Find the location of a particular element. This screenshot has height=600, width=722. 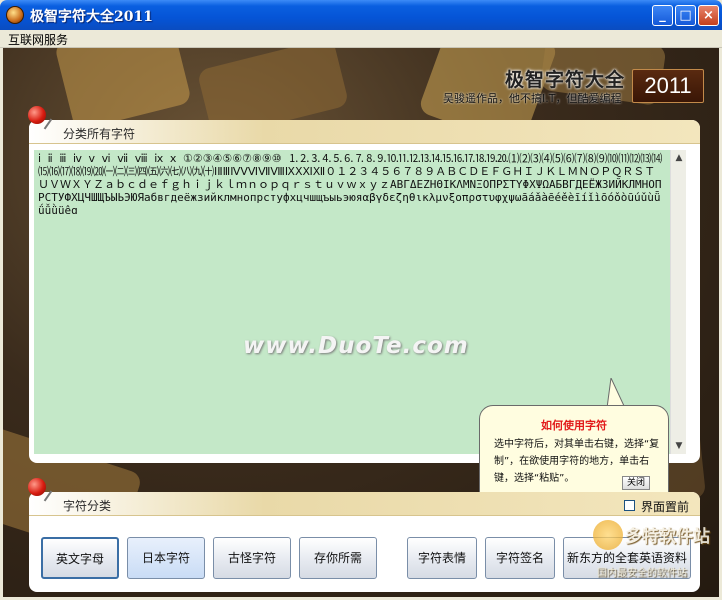

category-panel-header: 字符分类 界面置前 is located at coordinates (364, 504).